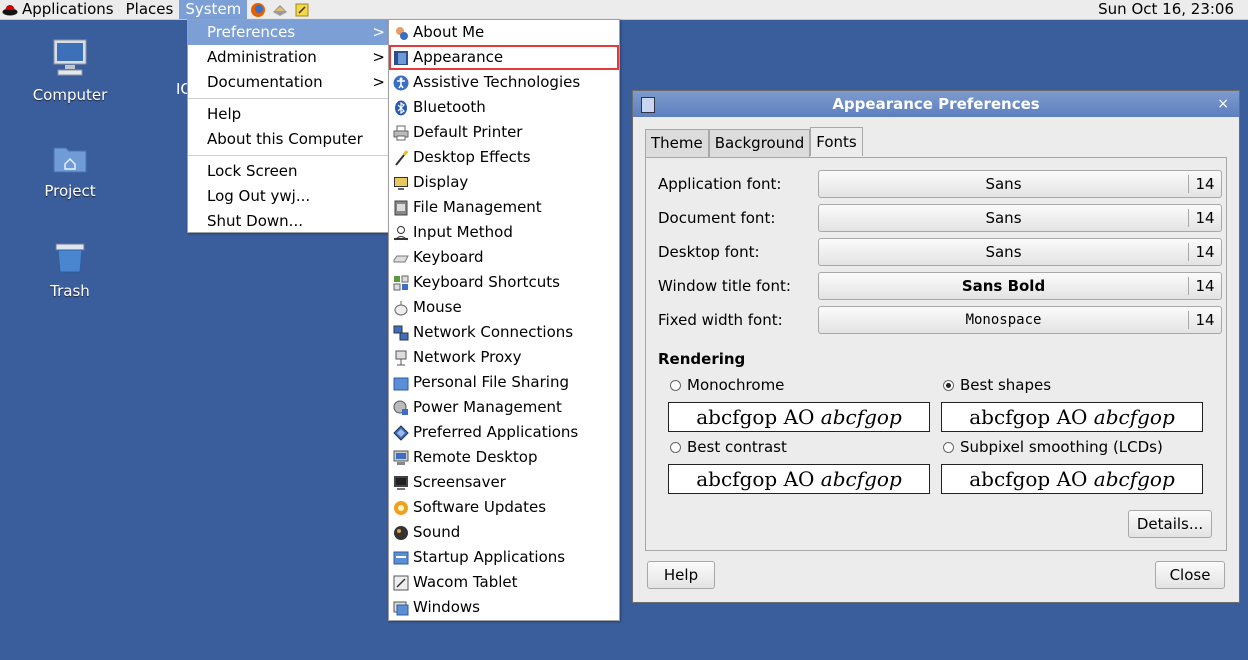  I want to click on power-management-icon, so click(400, 407).